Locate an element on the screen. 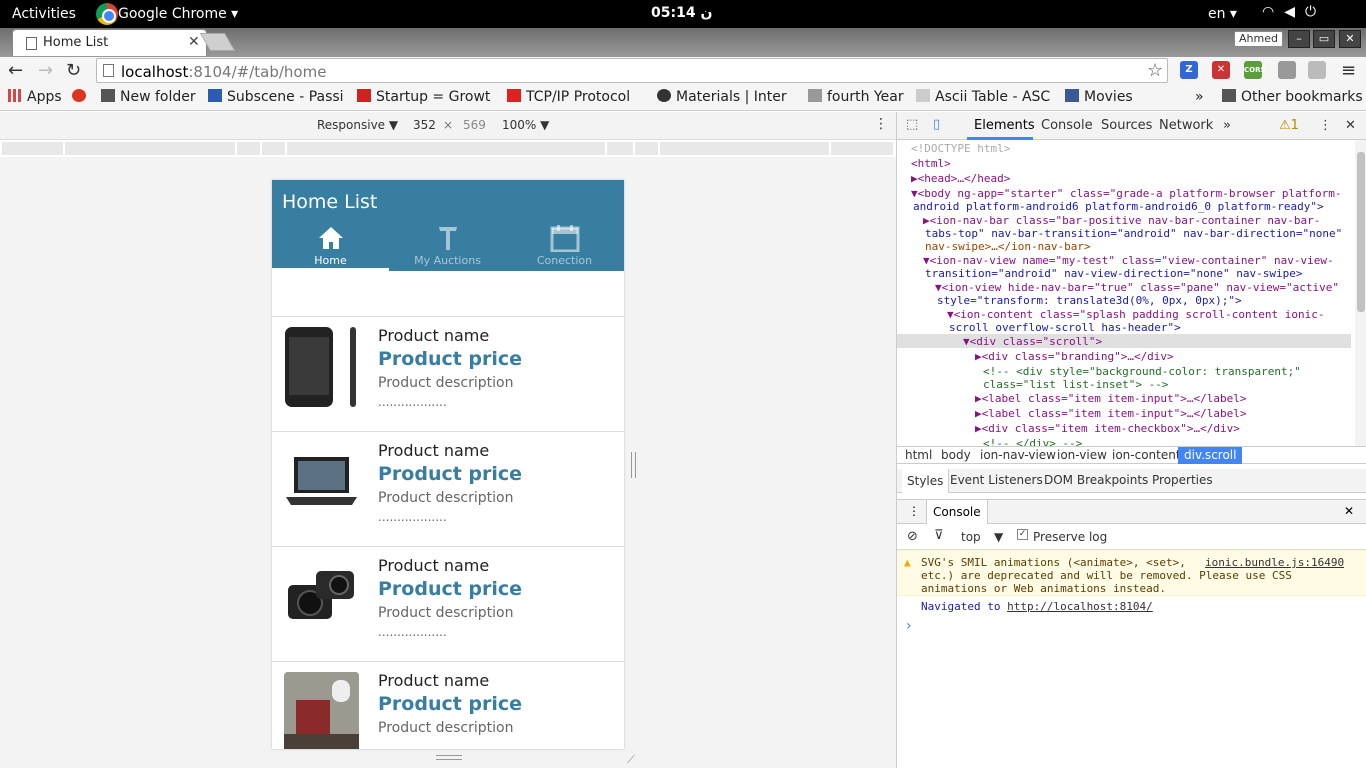 The width and height of the screenshot is (1366, 768). activities-button: Activities is located at coordinates (44, 14).